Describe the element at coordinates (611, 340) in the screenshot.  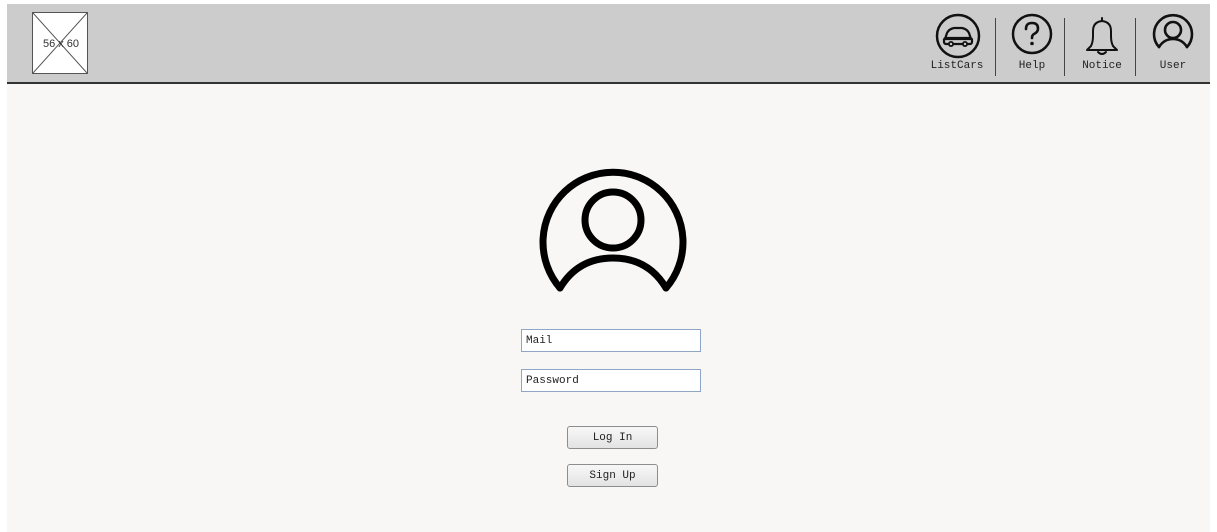
I see `mail-input` at that location.